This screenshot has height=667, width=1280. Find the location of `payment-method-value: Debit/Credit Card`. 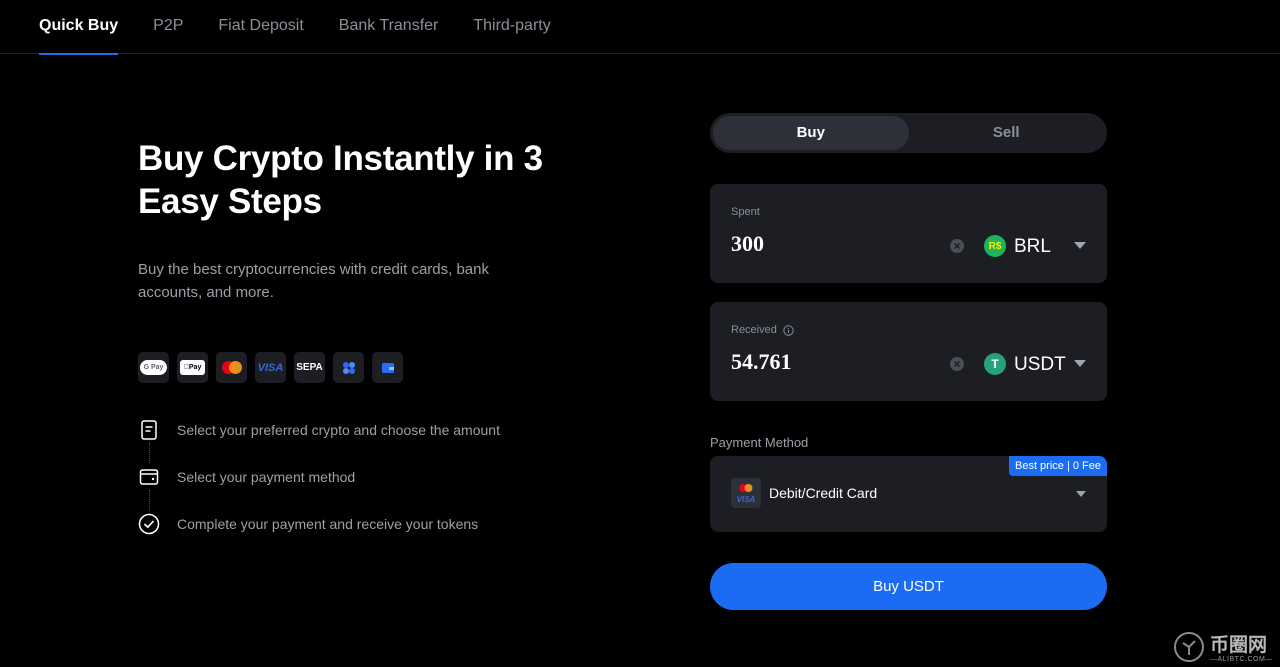

payment-method-value: Debit/Credit Card is located at coordinates (823, 493).